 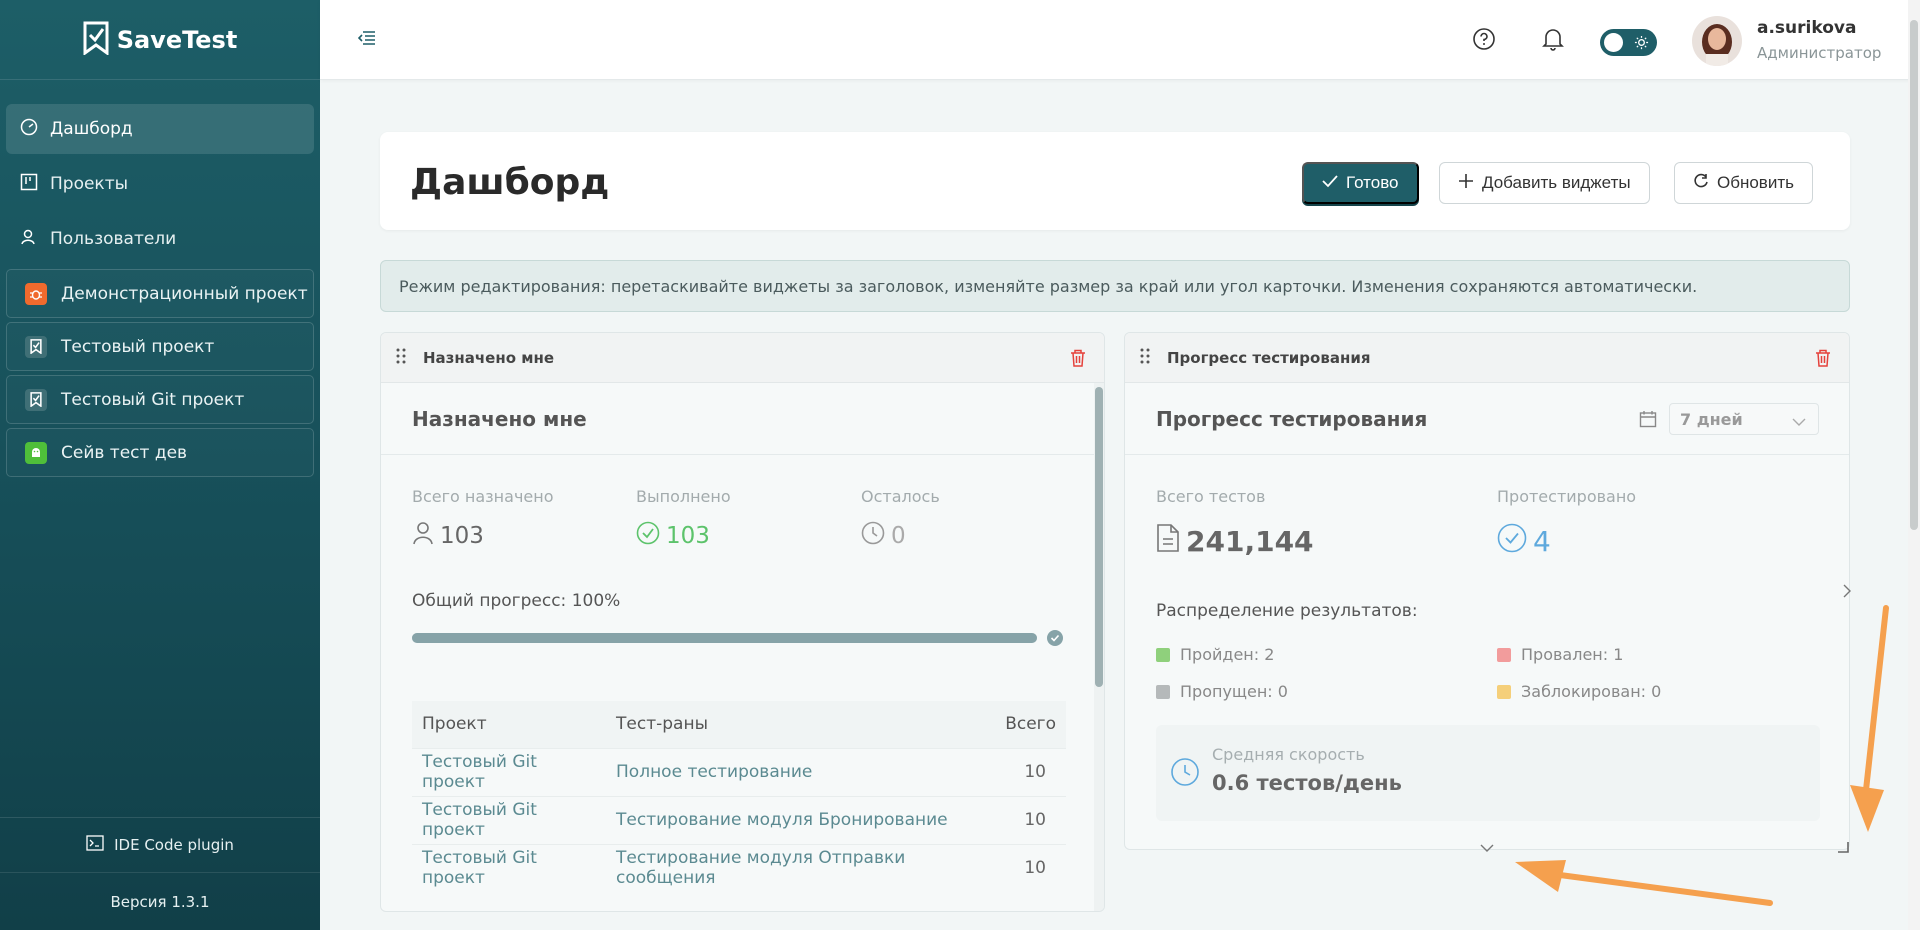 I want to click on nav-label: Проекты, so click(x=89, y=184).